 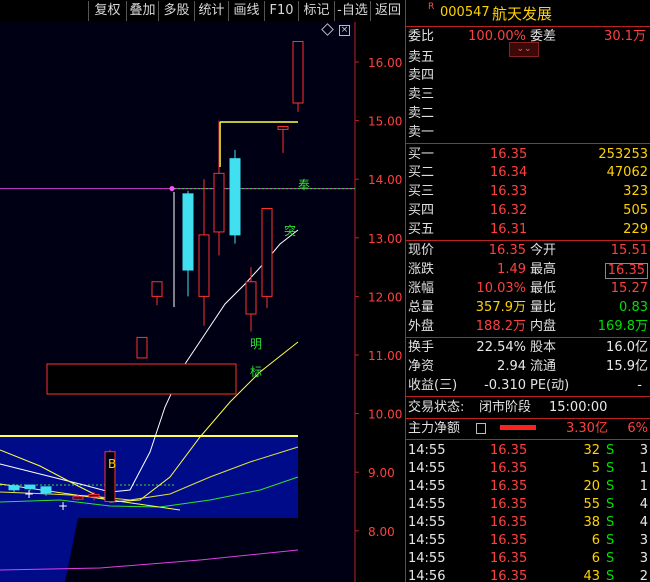 I want to click on cost-marker, so click(x=172, y=189).